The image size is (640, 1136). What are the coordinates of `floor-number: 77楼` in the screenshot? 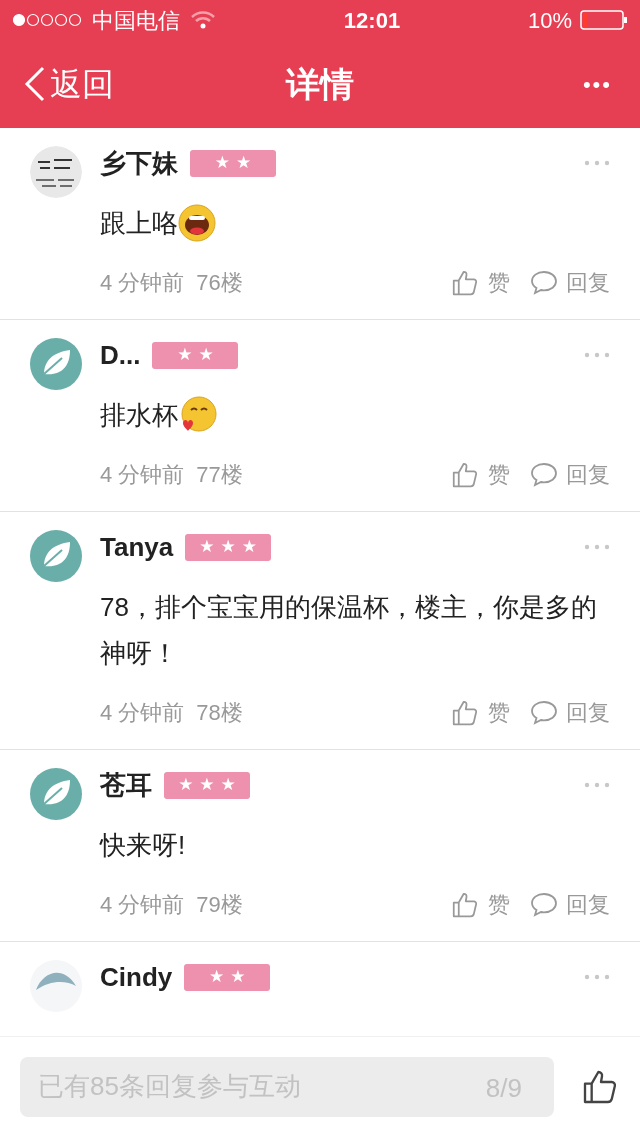 It's located at (219, 475).